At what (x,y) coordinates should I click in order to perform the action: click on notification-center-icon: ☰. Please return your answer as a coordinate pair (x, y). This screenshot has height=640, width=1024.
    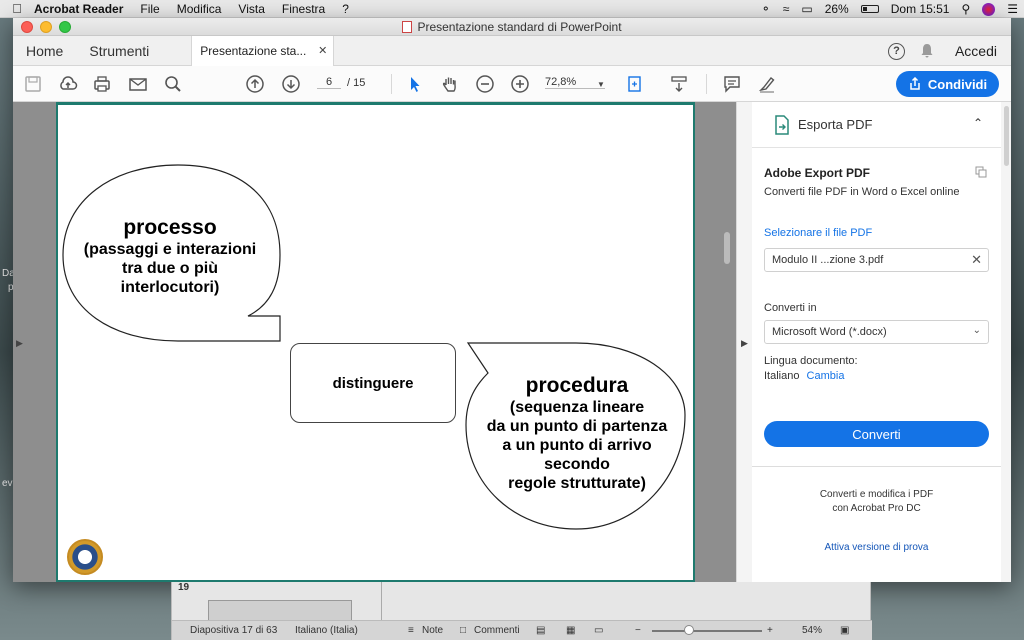
    Looking at the image, I should click on (1012, 9).